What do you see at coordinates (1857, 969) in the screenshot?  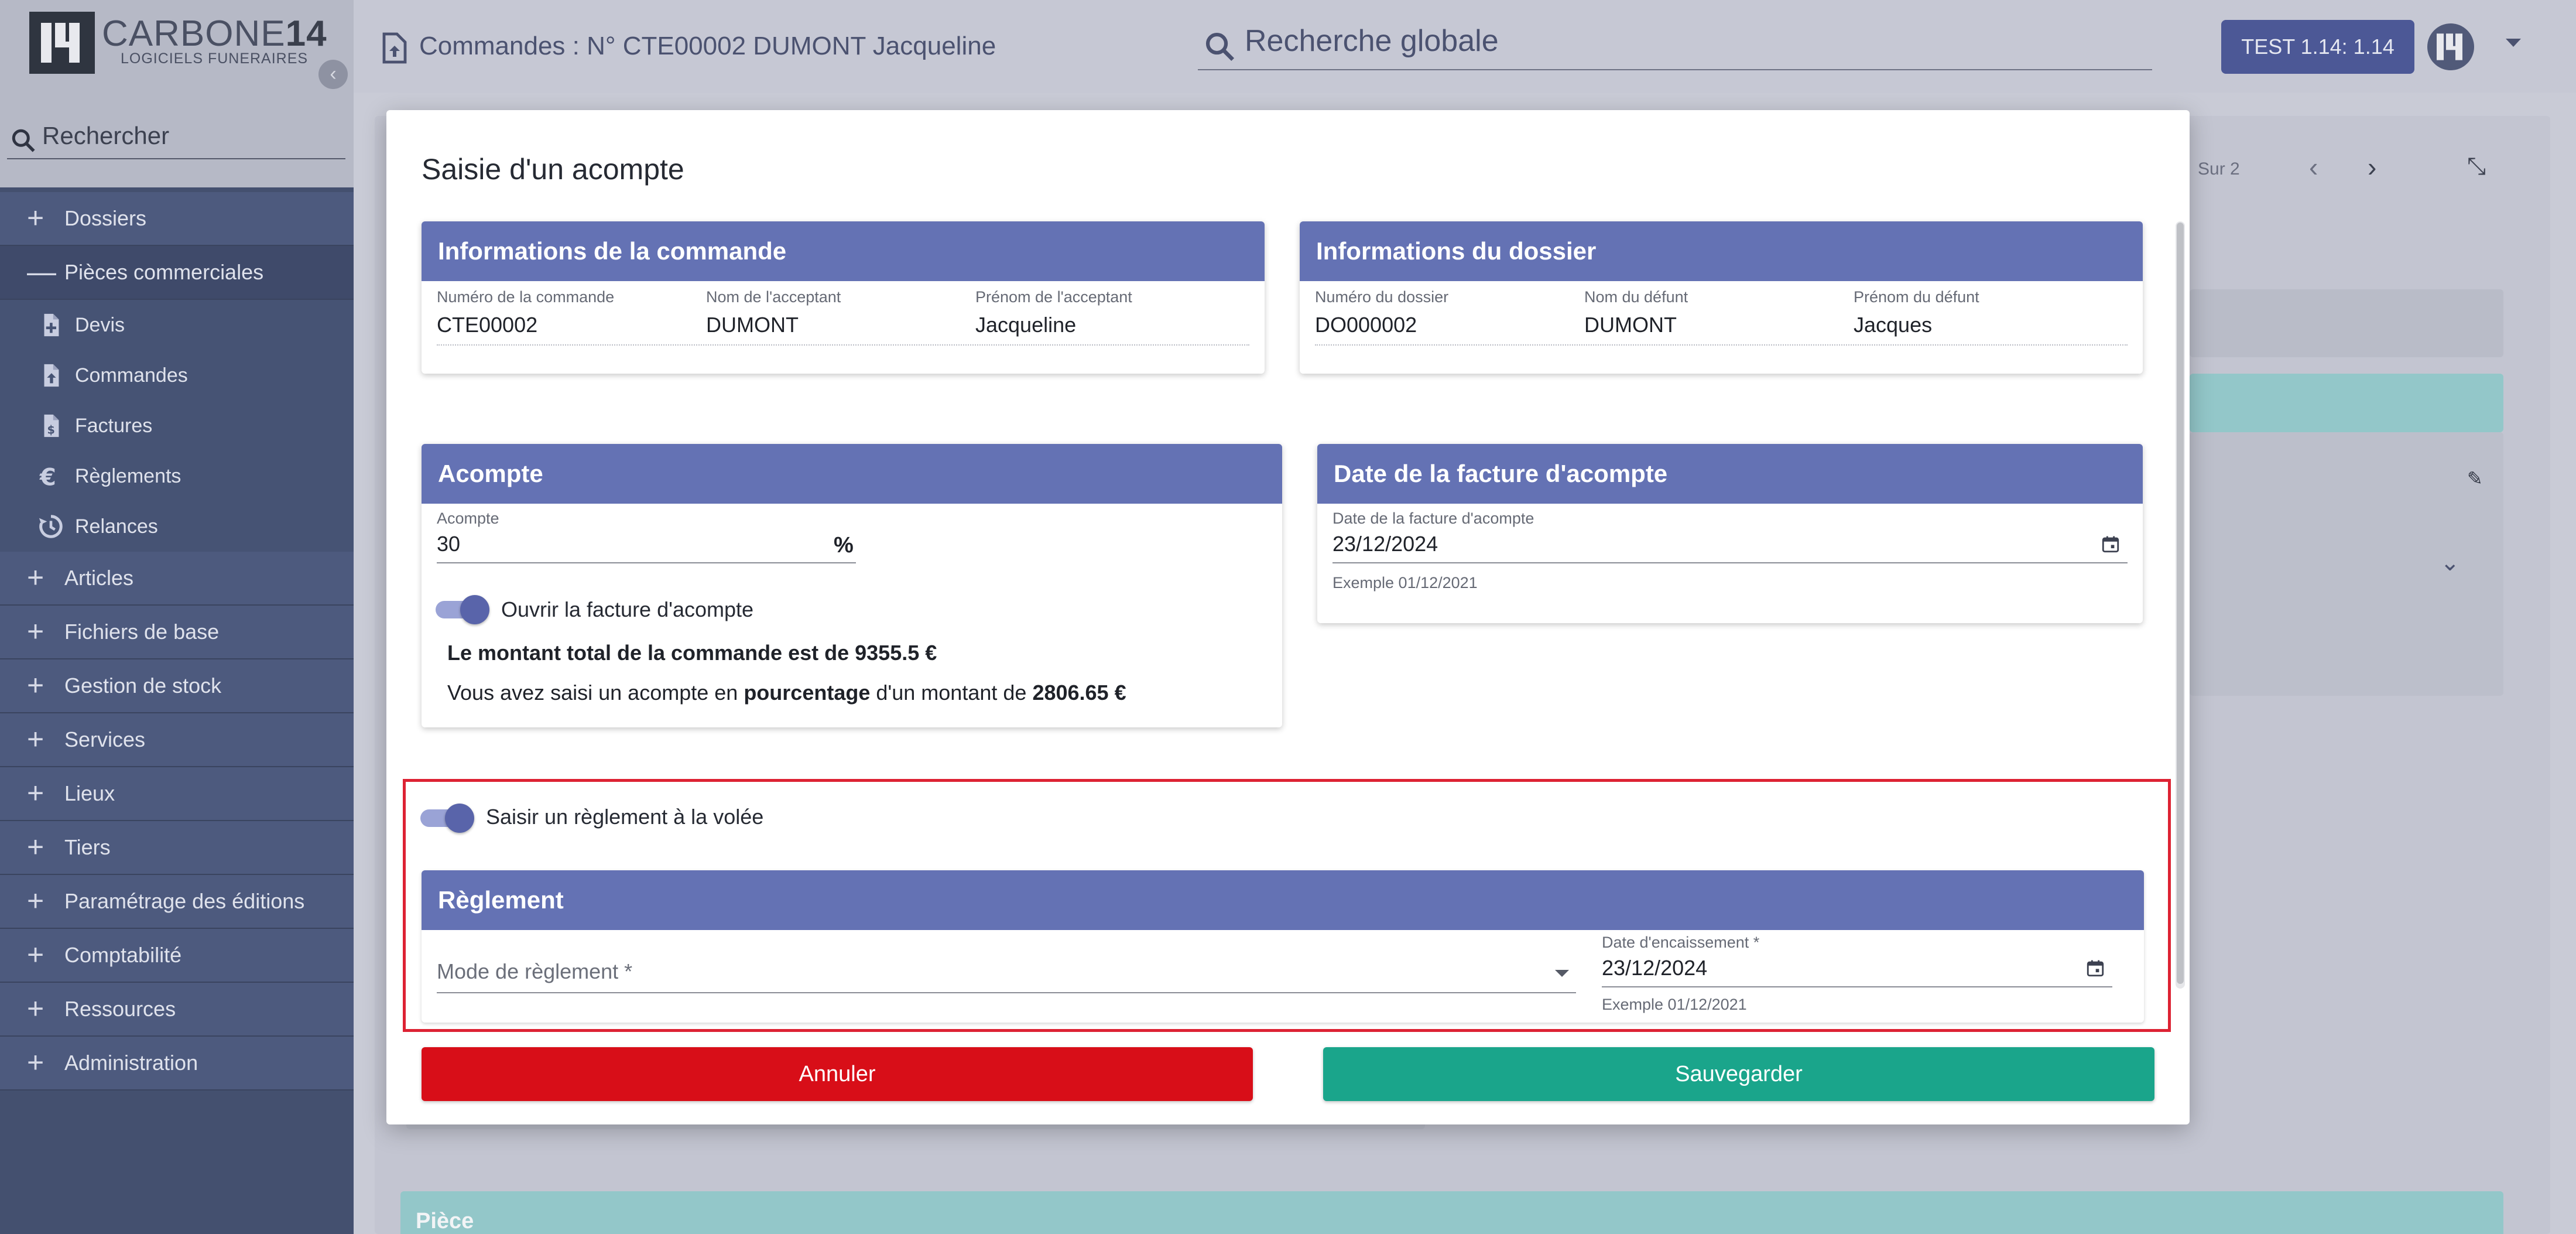 I see `payment-date-input: 23/12/2024` at bounding box center [1857, 969].